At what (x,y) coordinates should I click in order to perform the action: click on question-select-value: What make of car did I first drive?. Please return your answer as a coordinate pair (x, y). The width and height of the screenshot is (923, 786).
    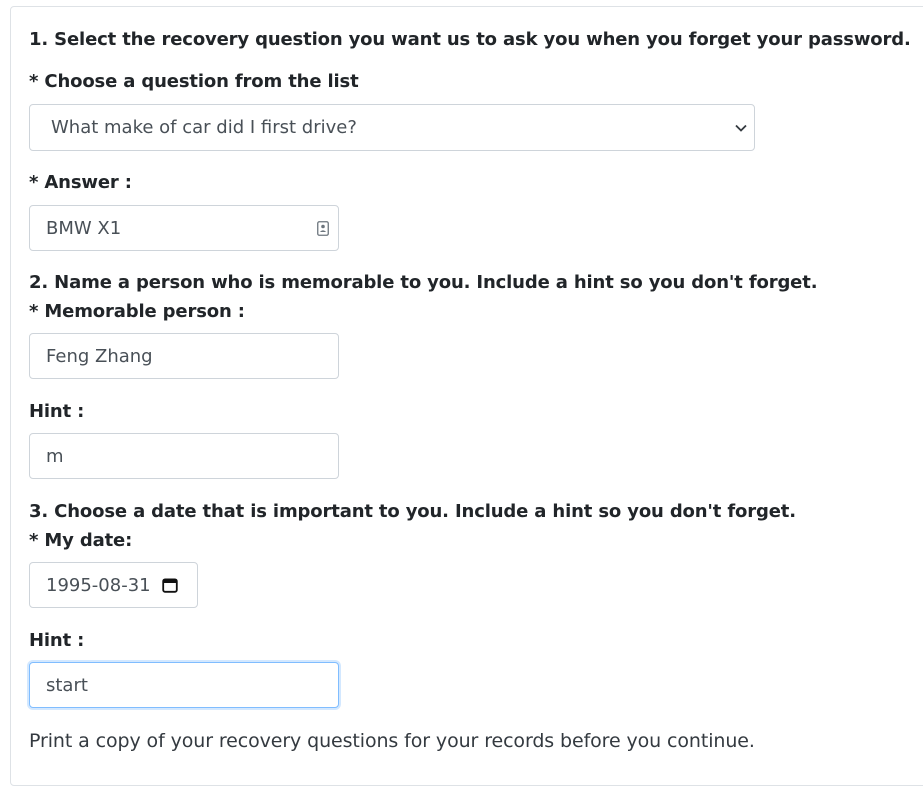
    Looking at the image, I should click on (204, 127).